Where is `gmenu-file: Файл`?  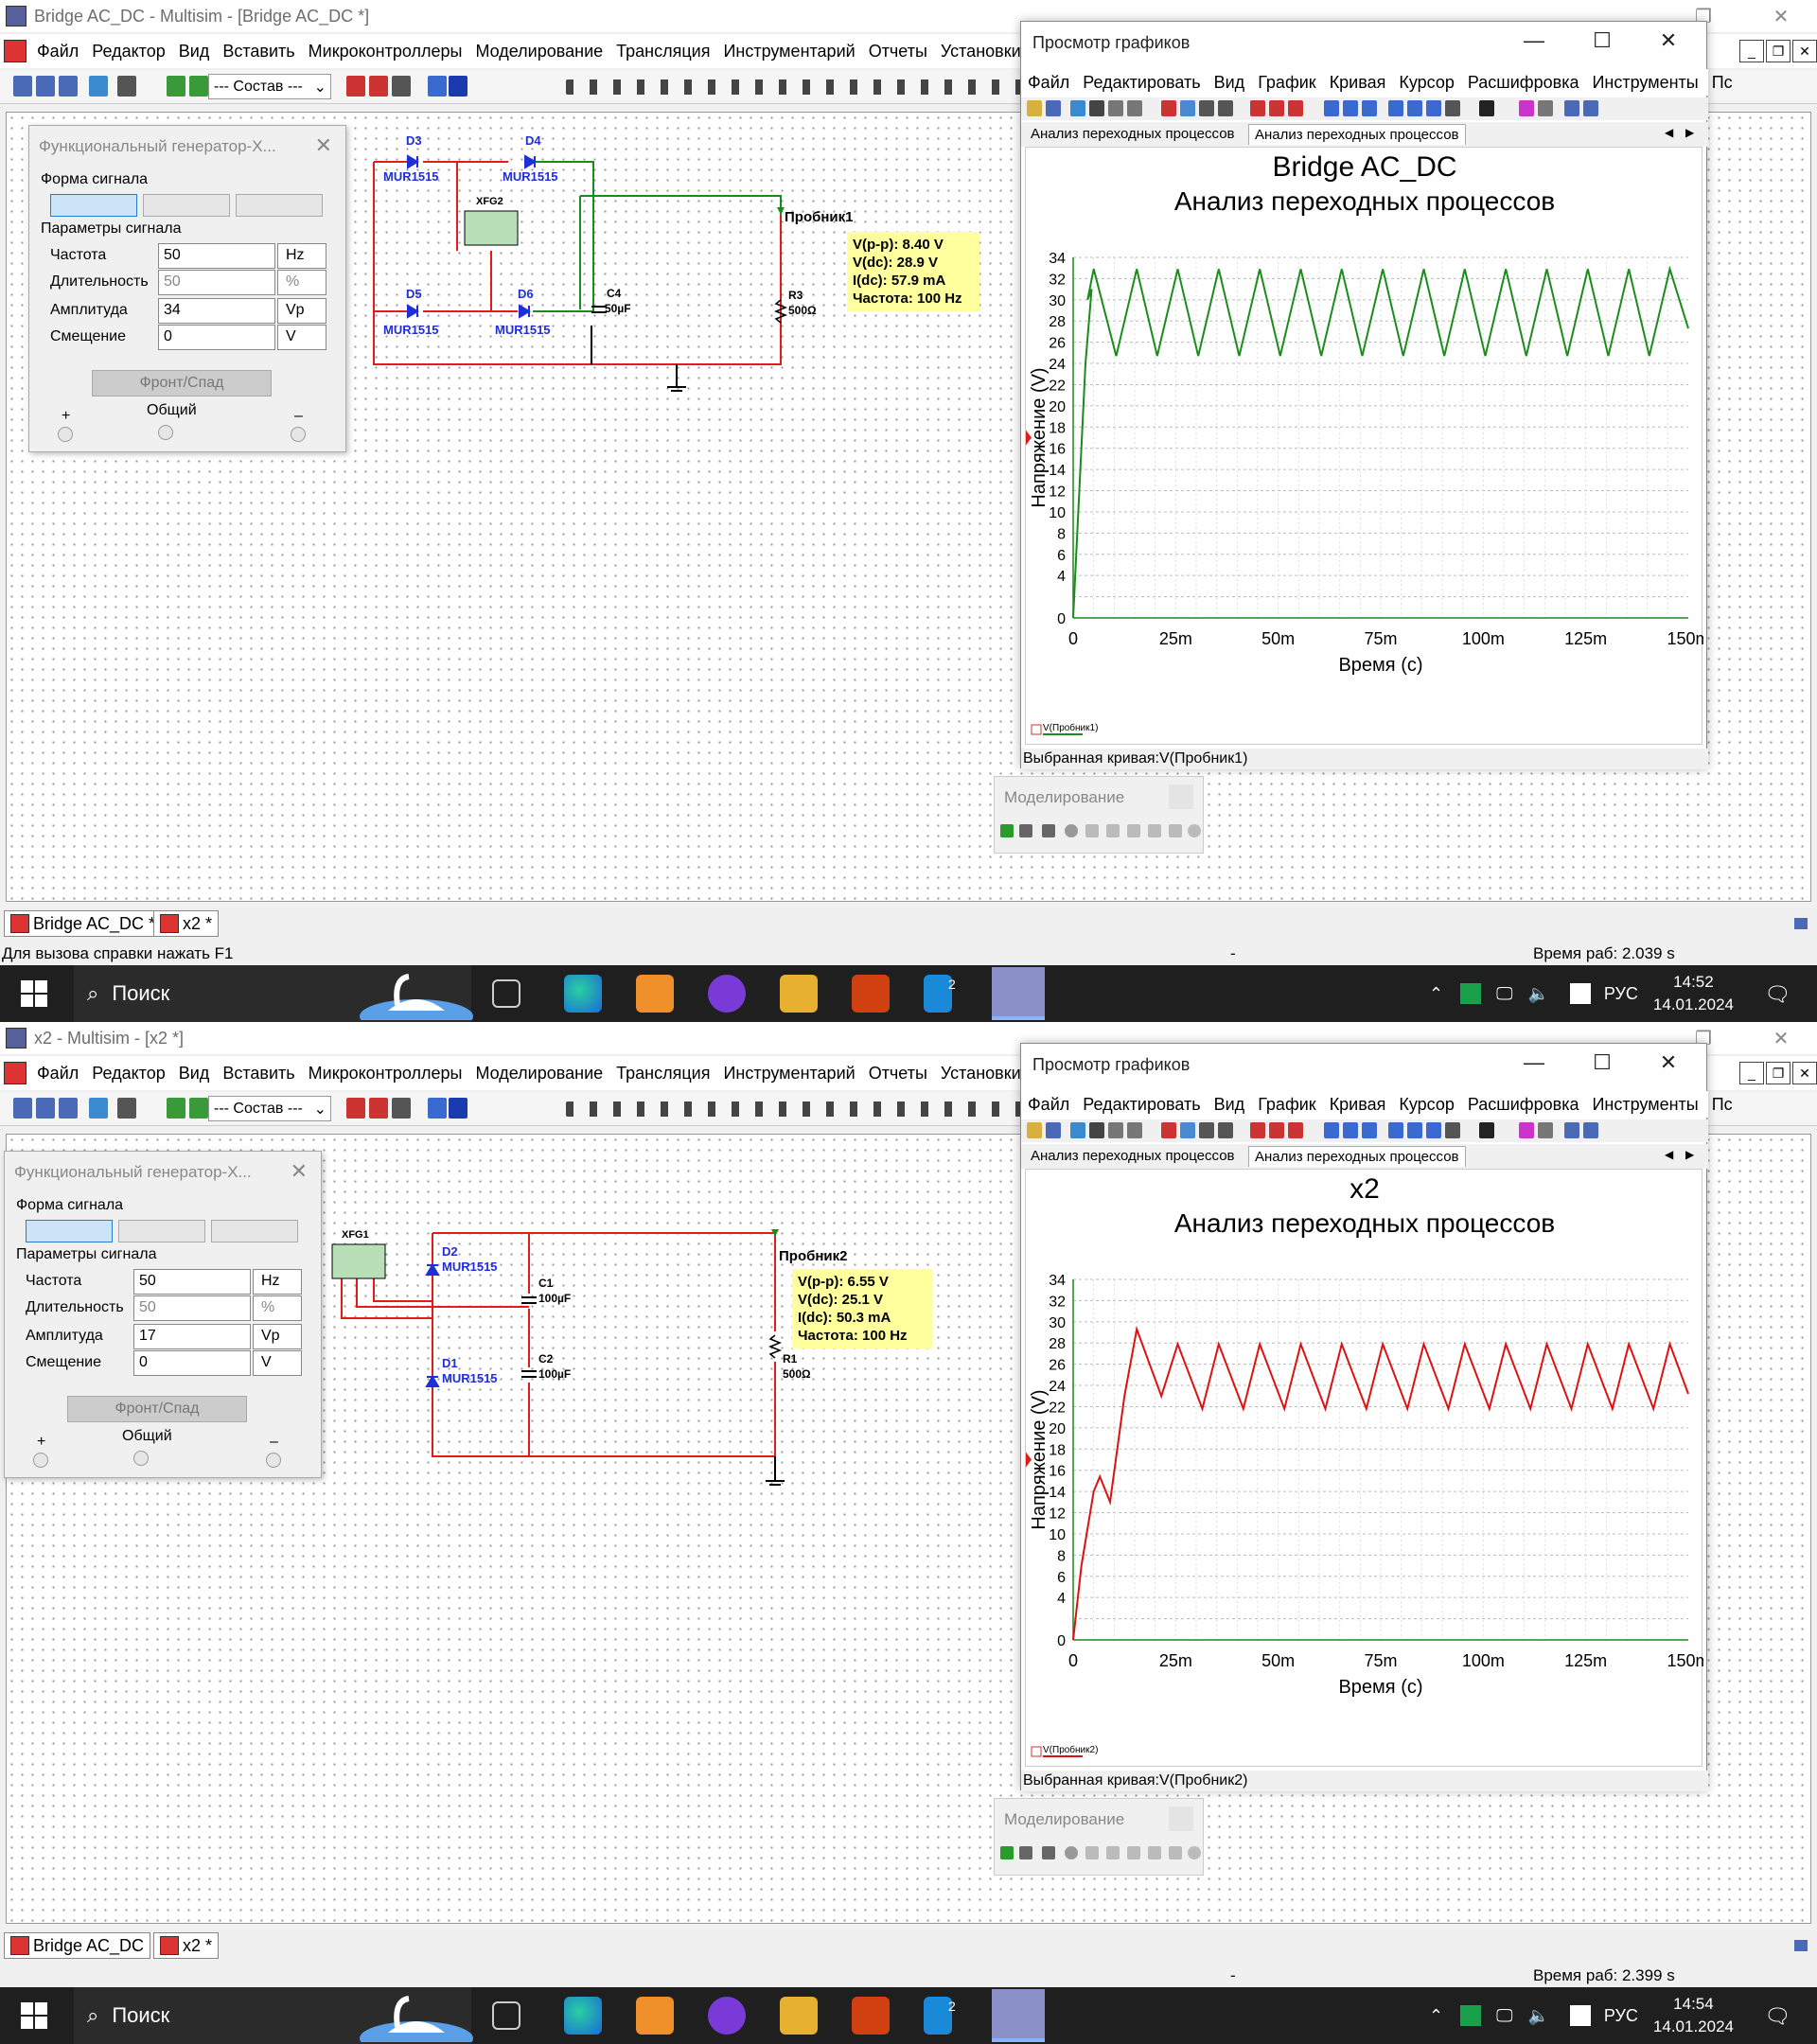 gmenu-file: Файл is located at coordinates (1048, 1105).